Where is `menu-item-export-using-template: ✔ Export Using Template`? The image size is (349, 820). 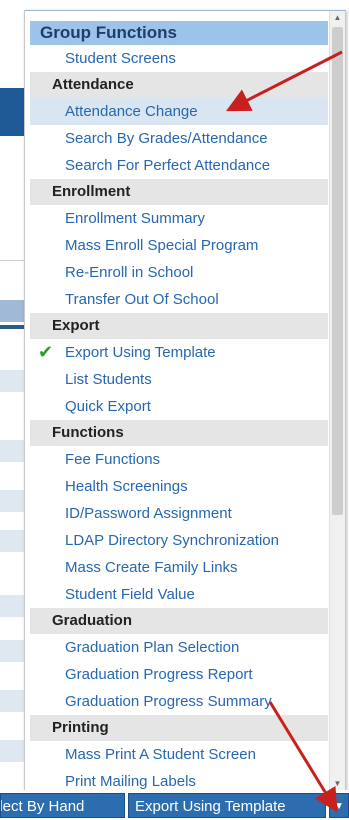
menu-item-export-using-template: ✔ Export Using Template is located at coordinates (179, 352).